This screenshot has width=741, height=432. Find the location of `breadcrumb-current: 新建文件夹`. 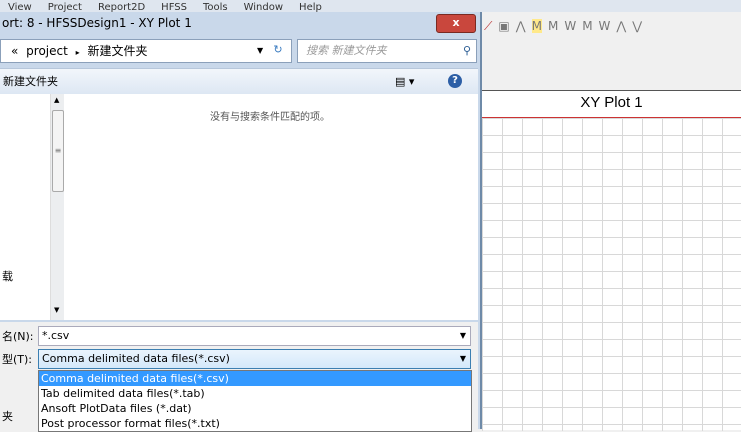

breadcrumb-current: 新建文件夹 is located at coordinates (118, 51).